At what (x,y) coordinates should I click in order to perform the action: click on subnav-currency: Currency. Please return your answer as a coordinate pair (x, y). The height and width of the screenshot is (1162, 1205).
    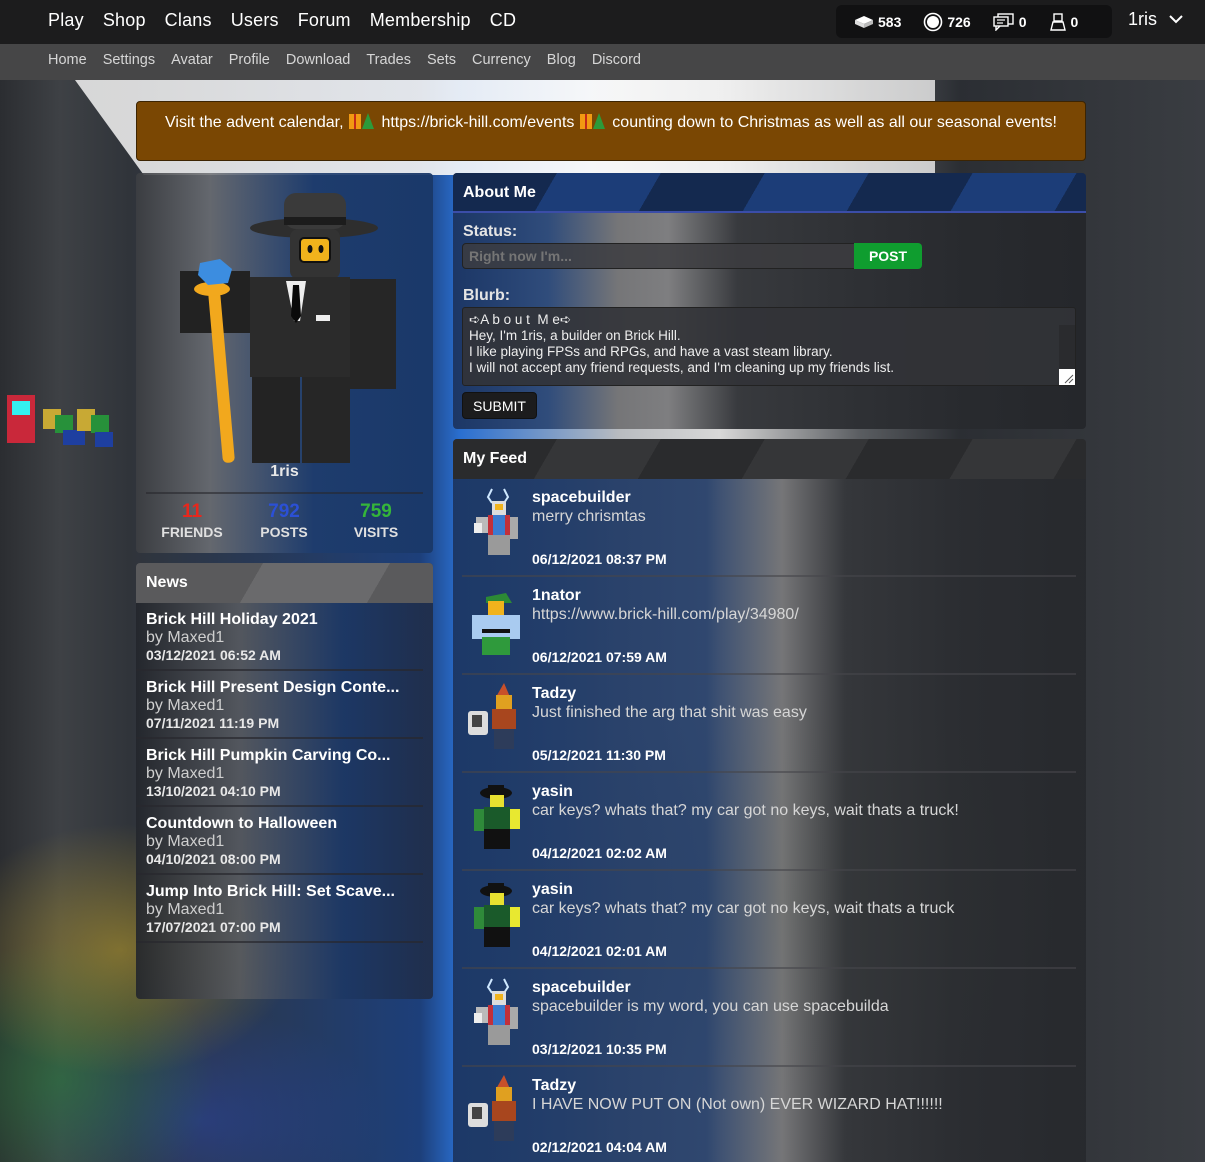
    Looking at the image, I should click on (501, 60).